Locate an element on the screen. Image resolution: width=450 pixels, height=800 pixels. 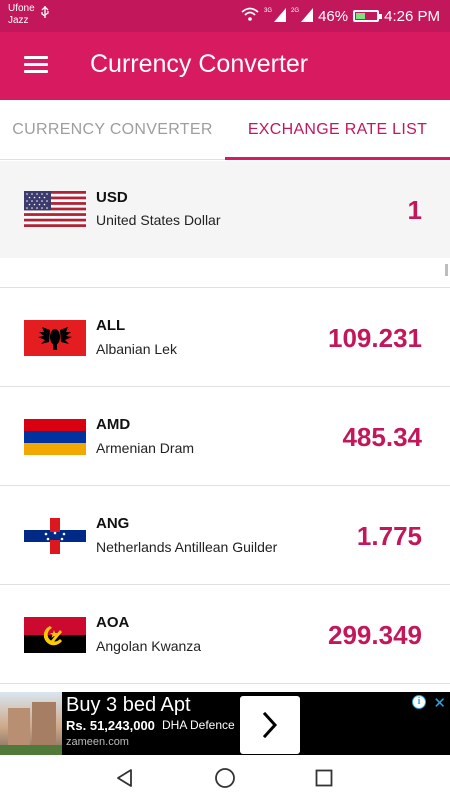
ad-building-image is located at coordinates (31, 723).